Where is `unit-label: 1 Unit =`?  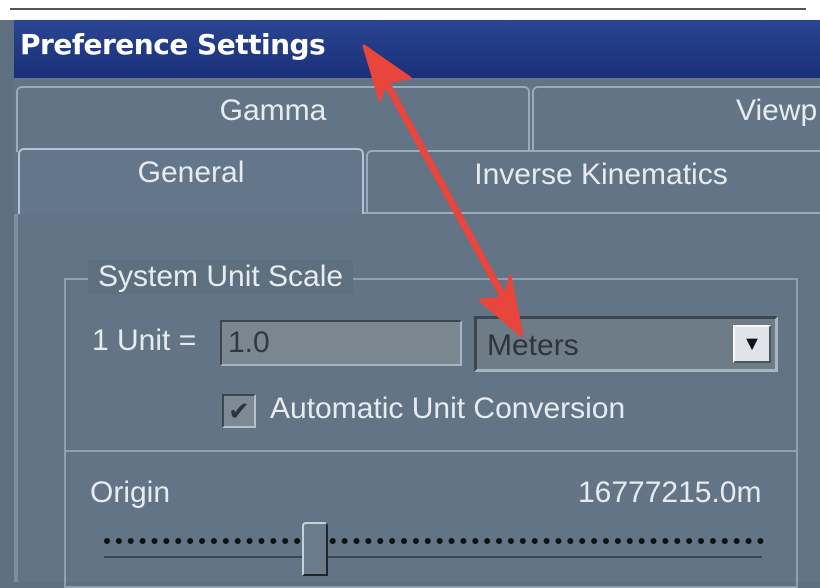 unit-label: 1 Unit = is located at coordinates (144, 340).